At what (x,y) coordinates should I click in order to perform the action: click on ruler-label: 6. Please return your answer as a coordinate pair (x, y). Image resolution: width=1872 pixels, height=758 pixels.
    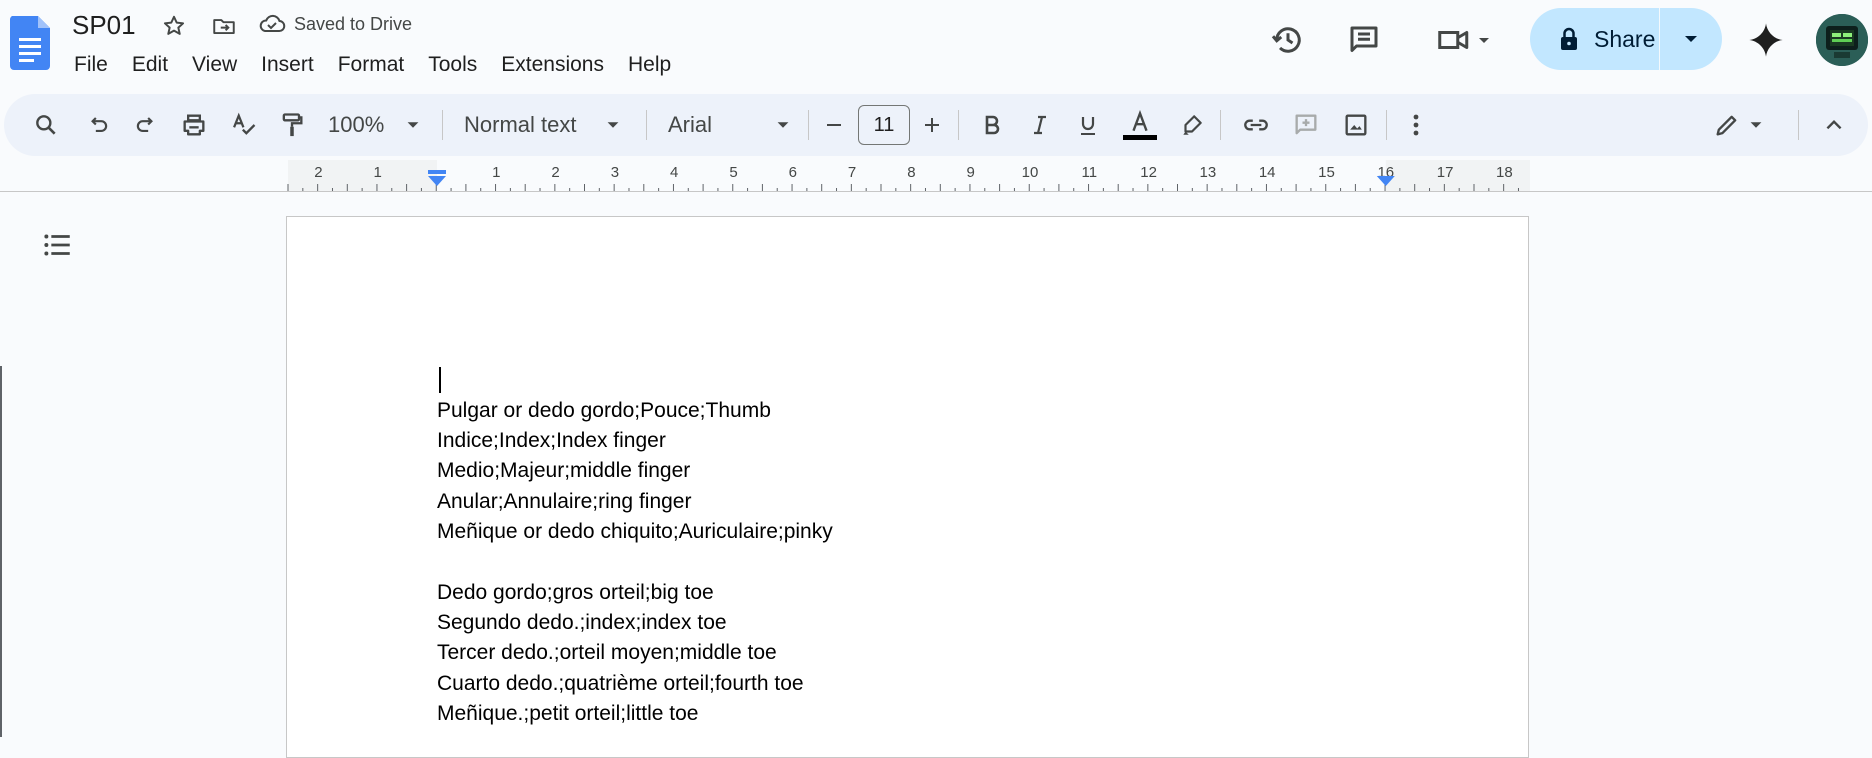
    Looking at the image, I should click on (793, 172).